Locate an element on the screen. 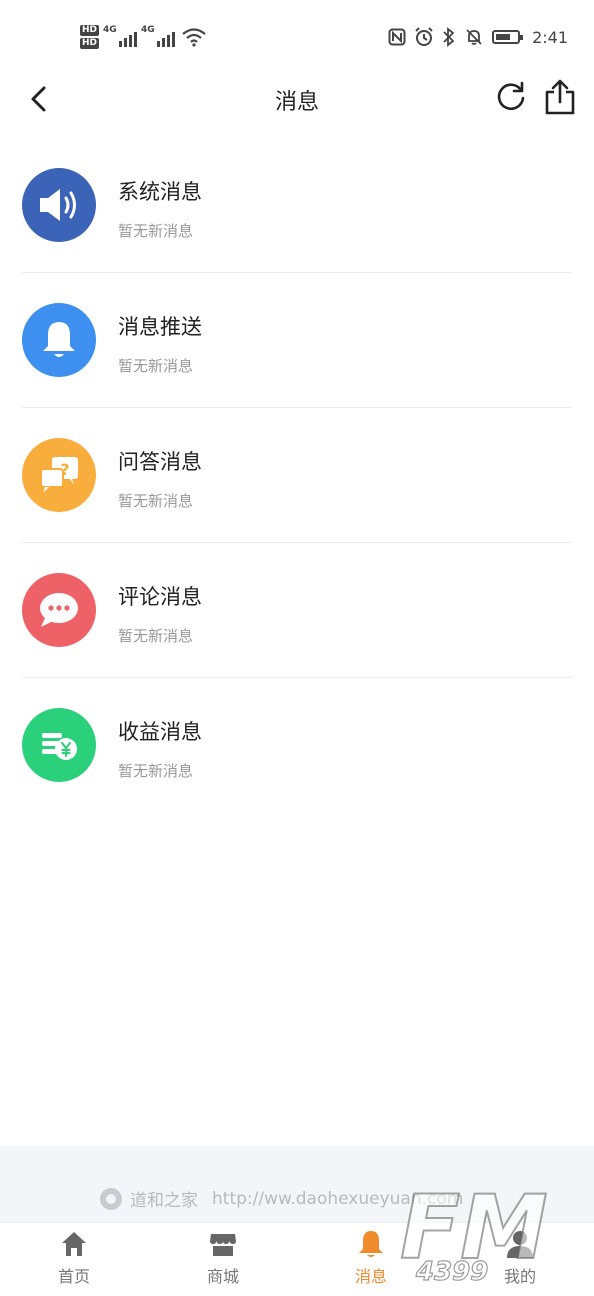  watermark-logo: FM 4399 is located at coordinates (474, 1234).